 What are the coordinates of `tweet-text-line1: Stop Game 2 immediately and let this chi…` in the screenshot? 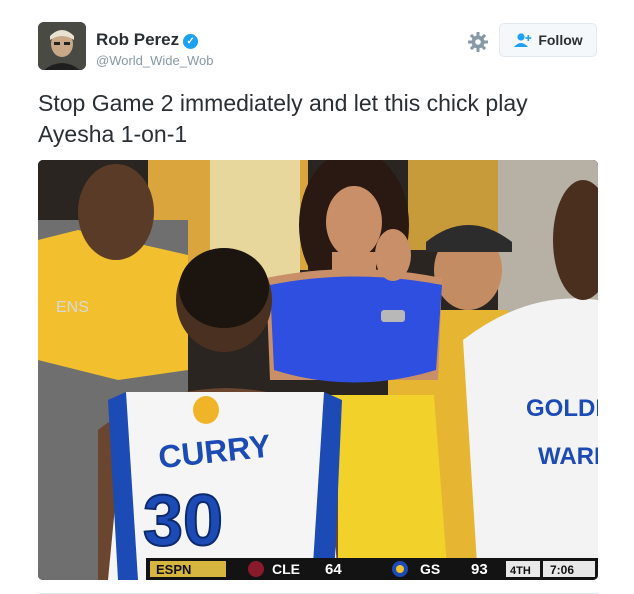 It's located at (283, 103).